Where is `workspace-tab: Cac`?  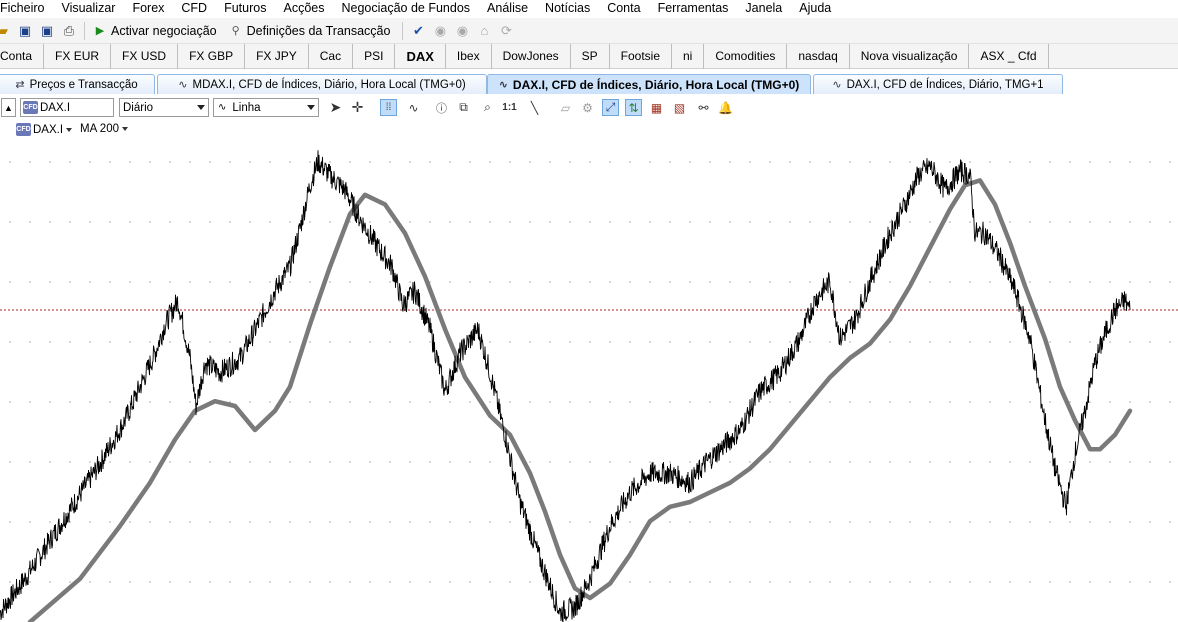 workspace-tab: Cac is located at coordinates (331, 56).